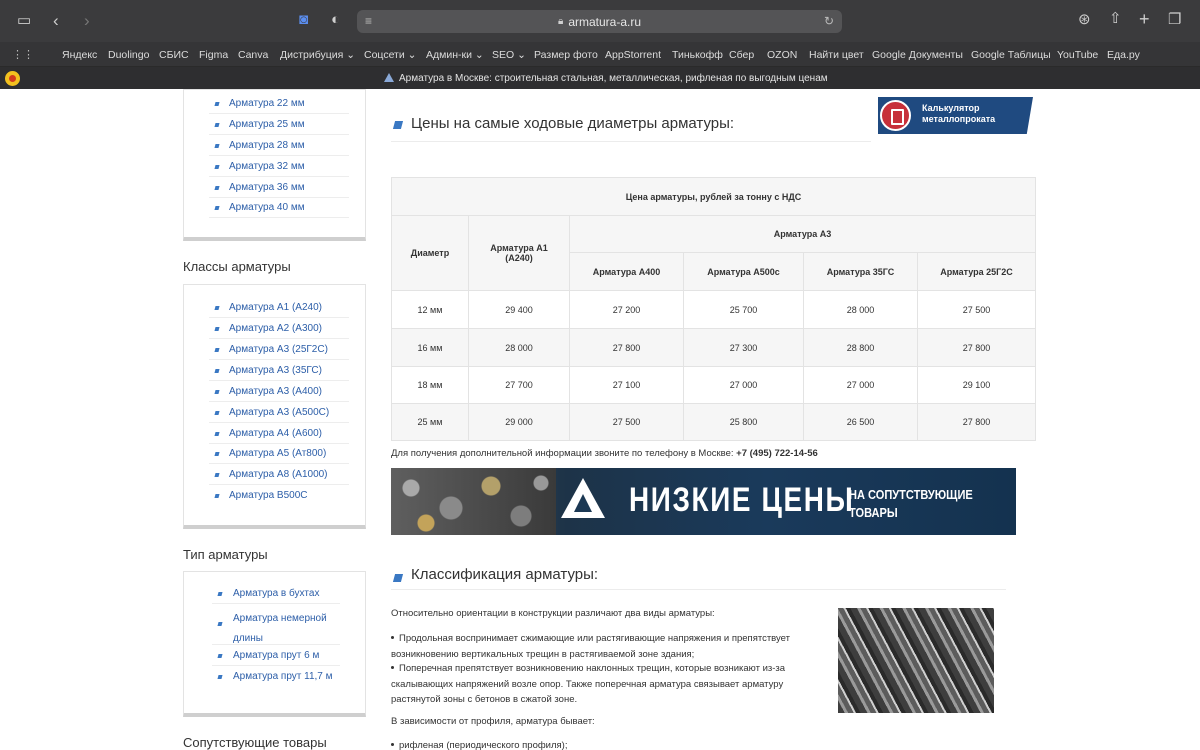 Image resolution: width=1200 pixels, height=750 pixels. Describe the element at coordinates (1077, 55) in the screenshot. I see `bookmark-youtube: YouTube` at that location.